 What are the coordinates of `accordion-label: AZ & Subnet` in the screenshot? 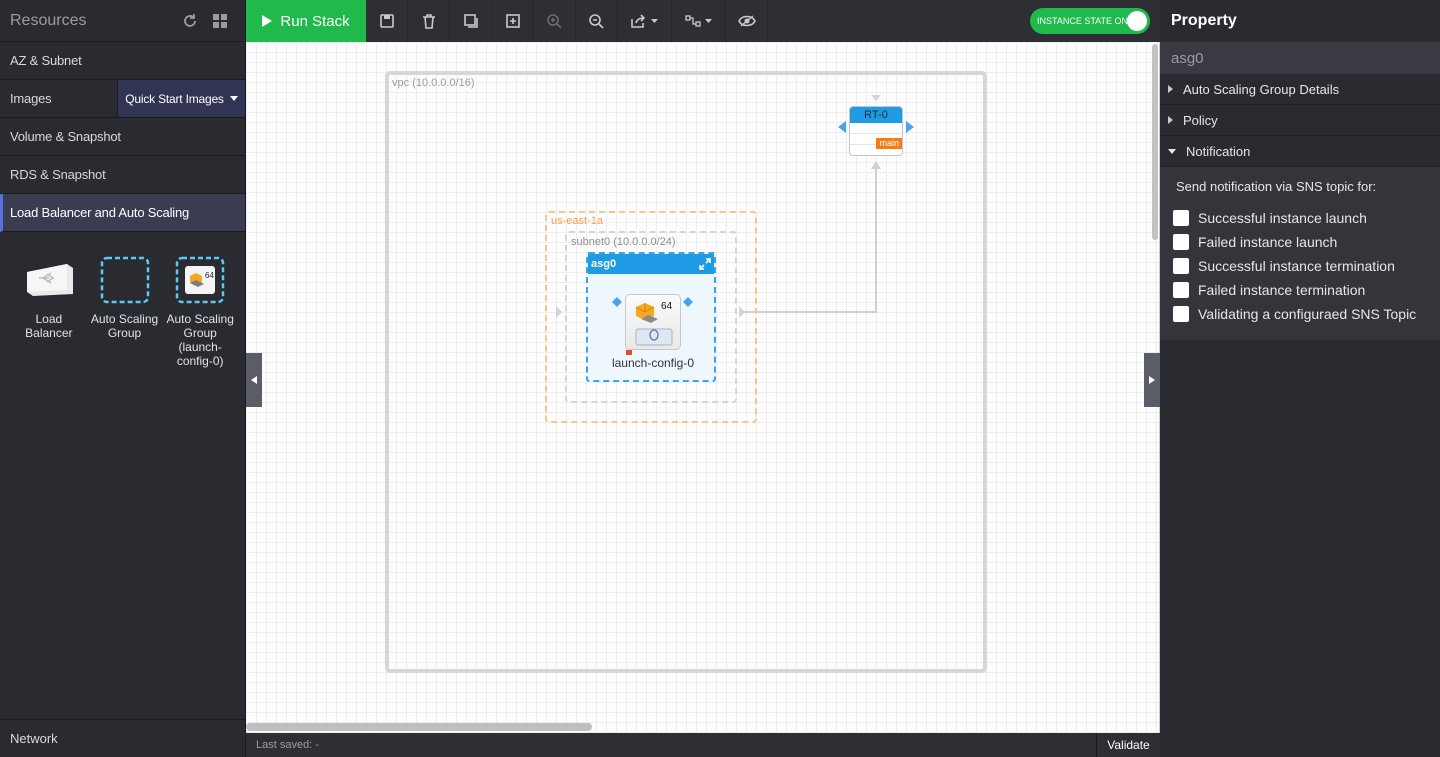 It's located at (46, 60).